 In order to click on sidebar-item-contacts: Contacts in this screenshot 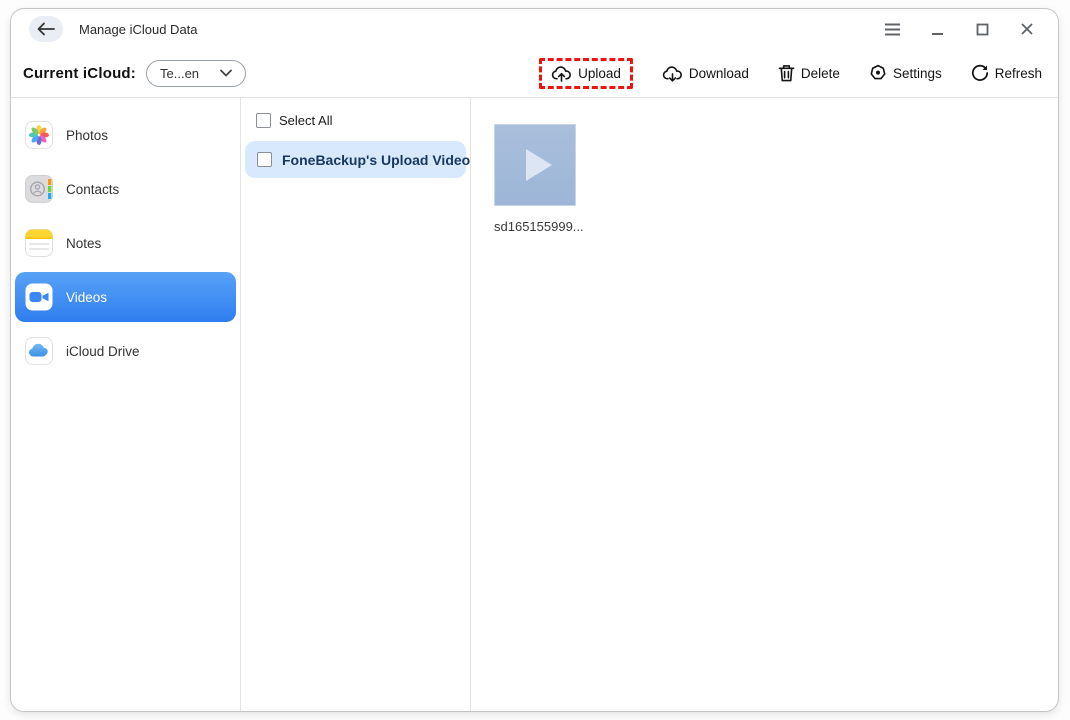, I will do `click(125, 189)`.